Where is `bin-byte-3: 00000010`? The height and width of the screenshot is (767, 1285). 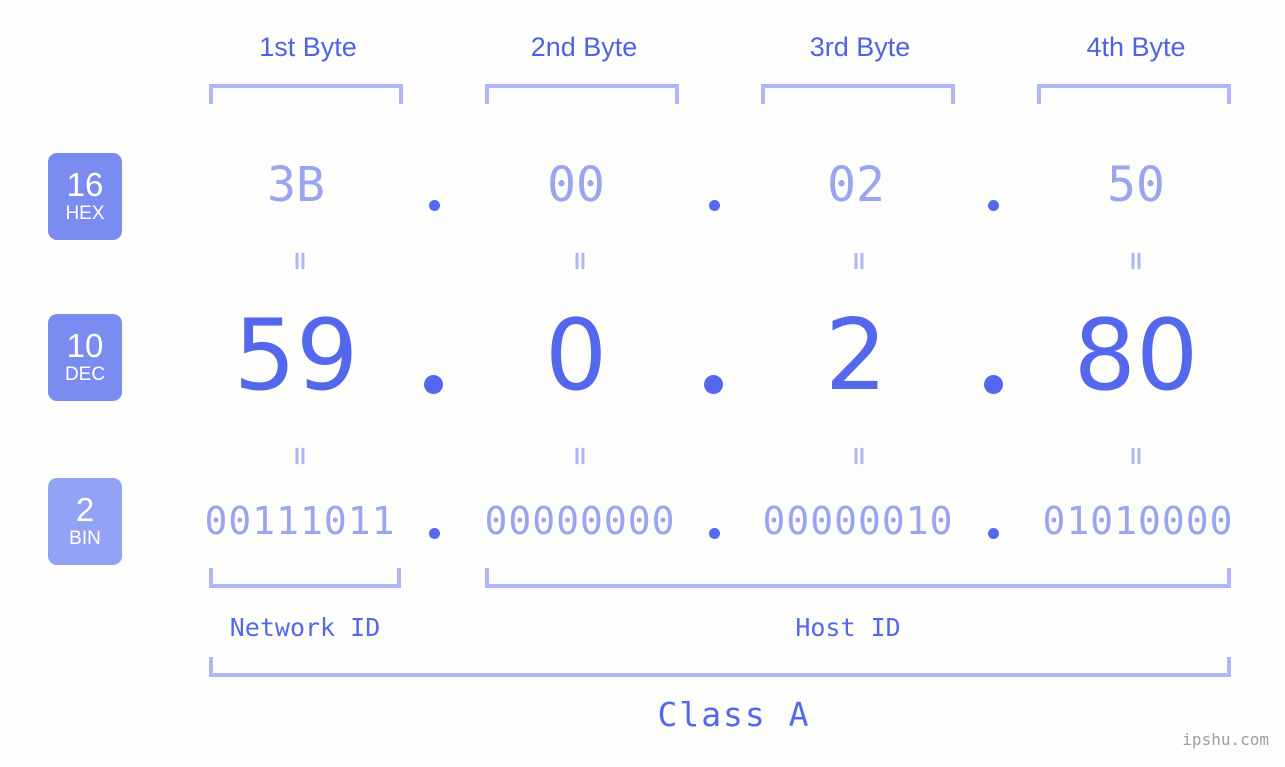
bin-byte-3: 00000010 is located at coordinates (858, 521).